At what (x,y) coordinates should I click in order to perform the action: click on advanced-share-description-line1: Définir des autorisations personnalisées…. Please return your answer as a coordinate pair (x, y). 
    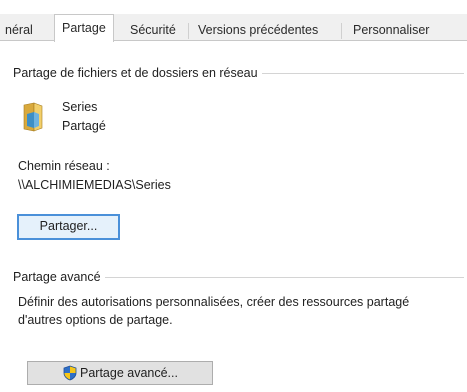
    Looking at the image, I should click on (214, 302).